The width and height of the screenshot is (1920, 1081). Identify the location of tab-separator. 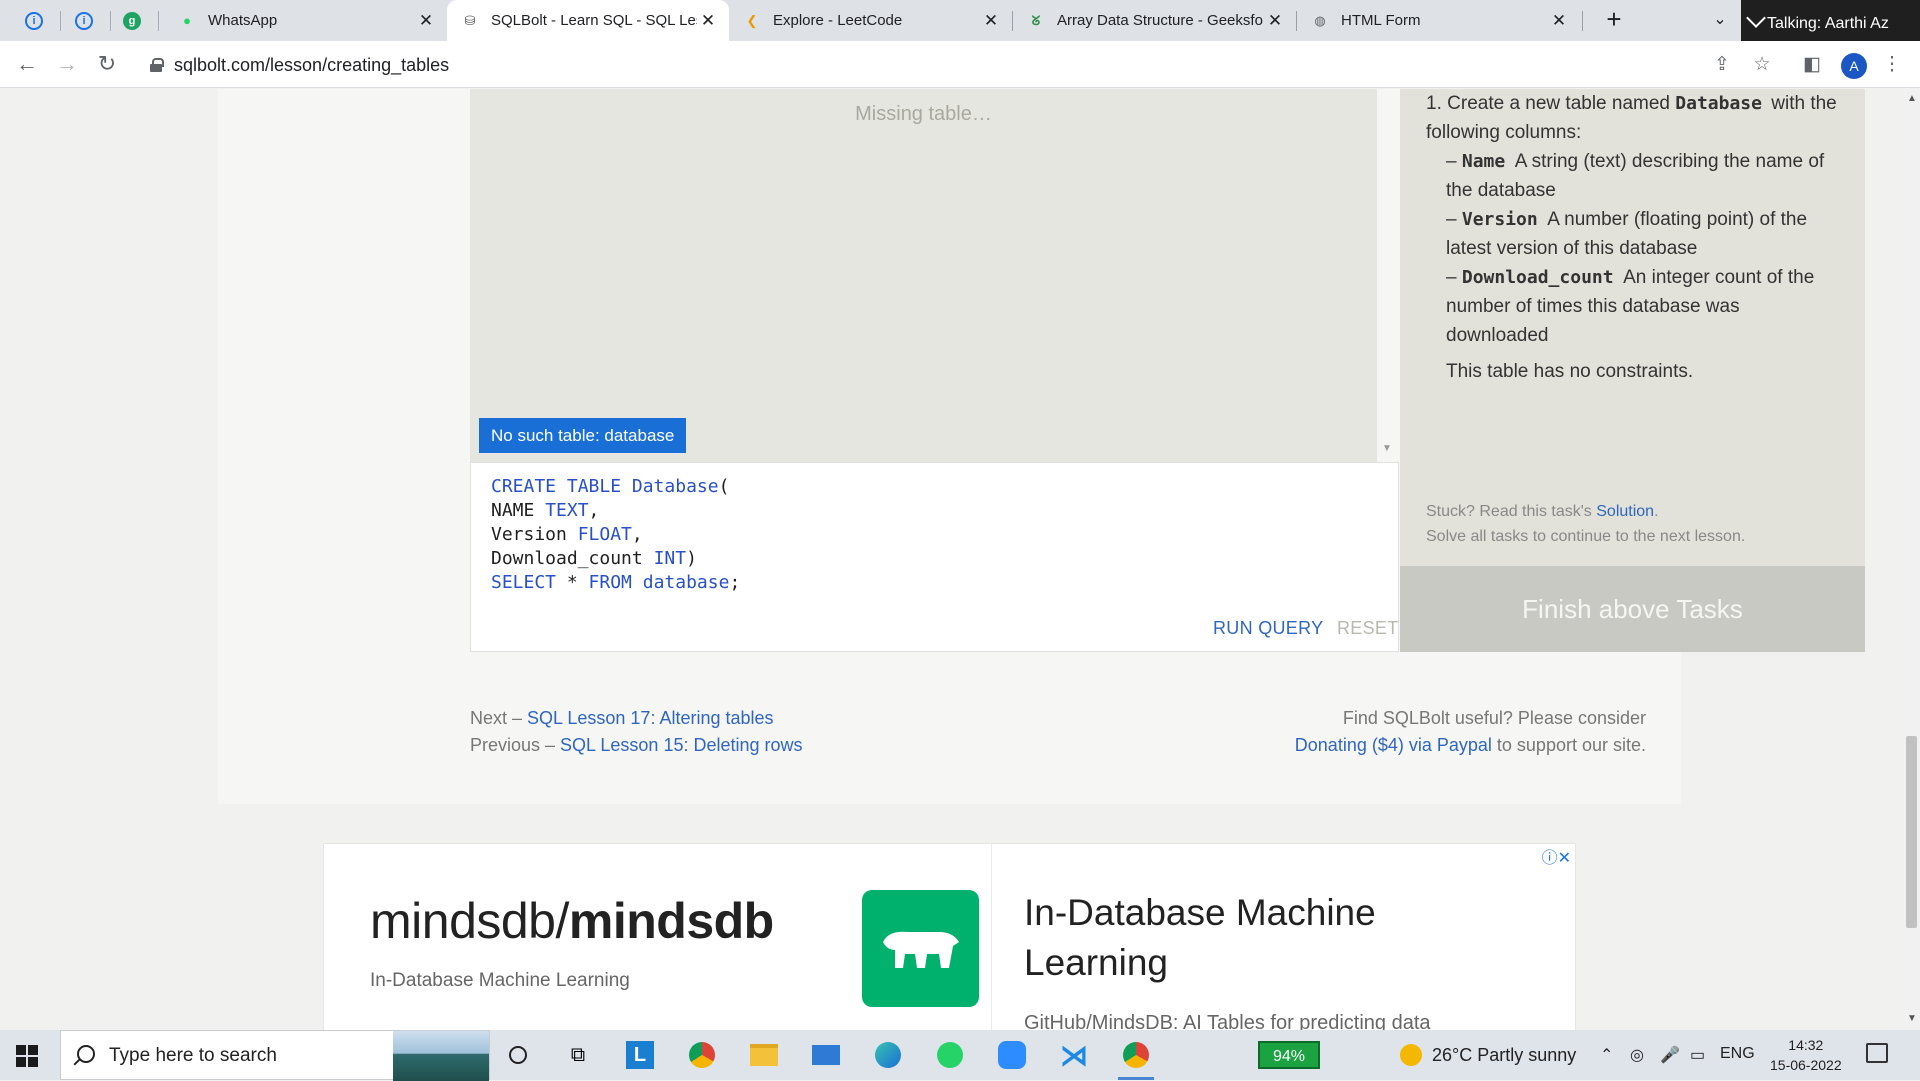
(60, 21).